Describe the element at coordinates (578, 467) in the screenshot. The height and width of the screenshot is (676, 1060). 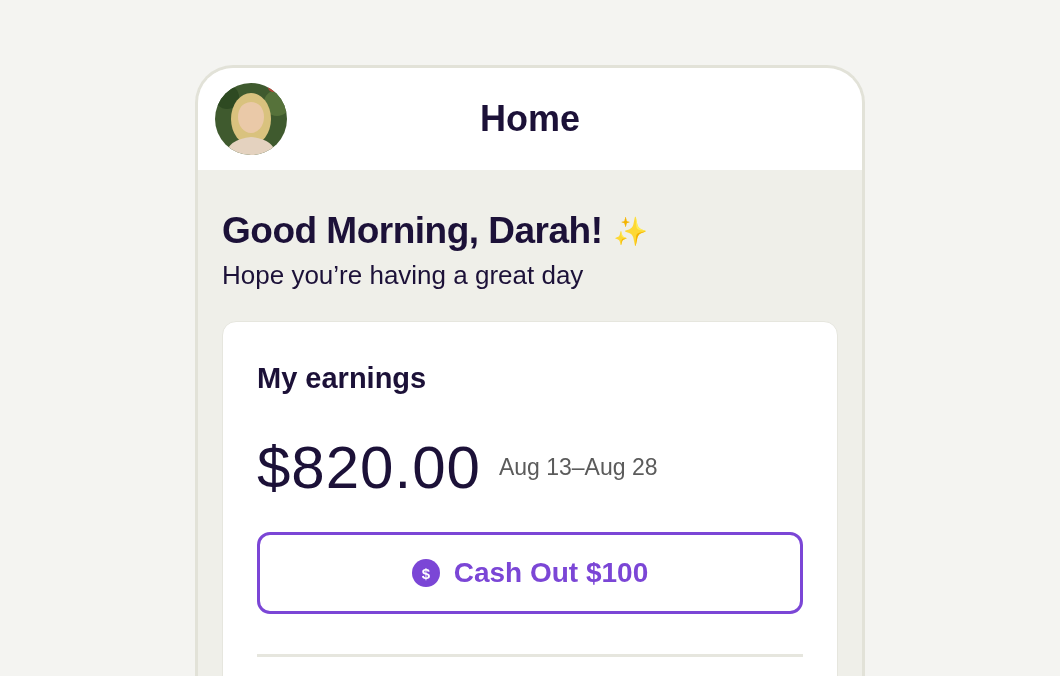
I see `date-range: Aug 13–Aug 28` at that location.